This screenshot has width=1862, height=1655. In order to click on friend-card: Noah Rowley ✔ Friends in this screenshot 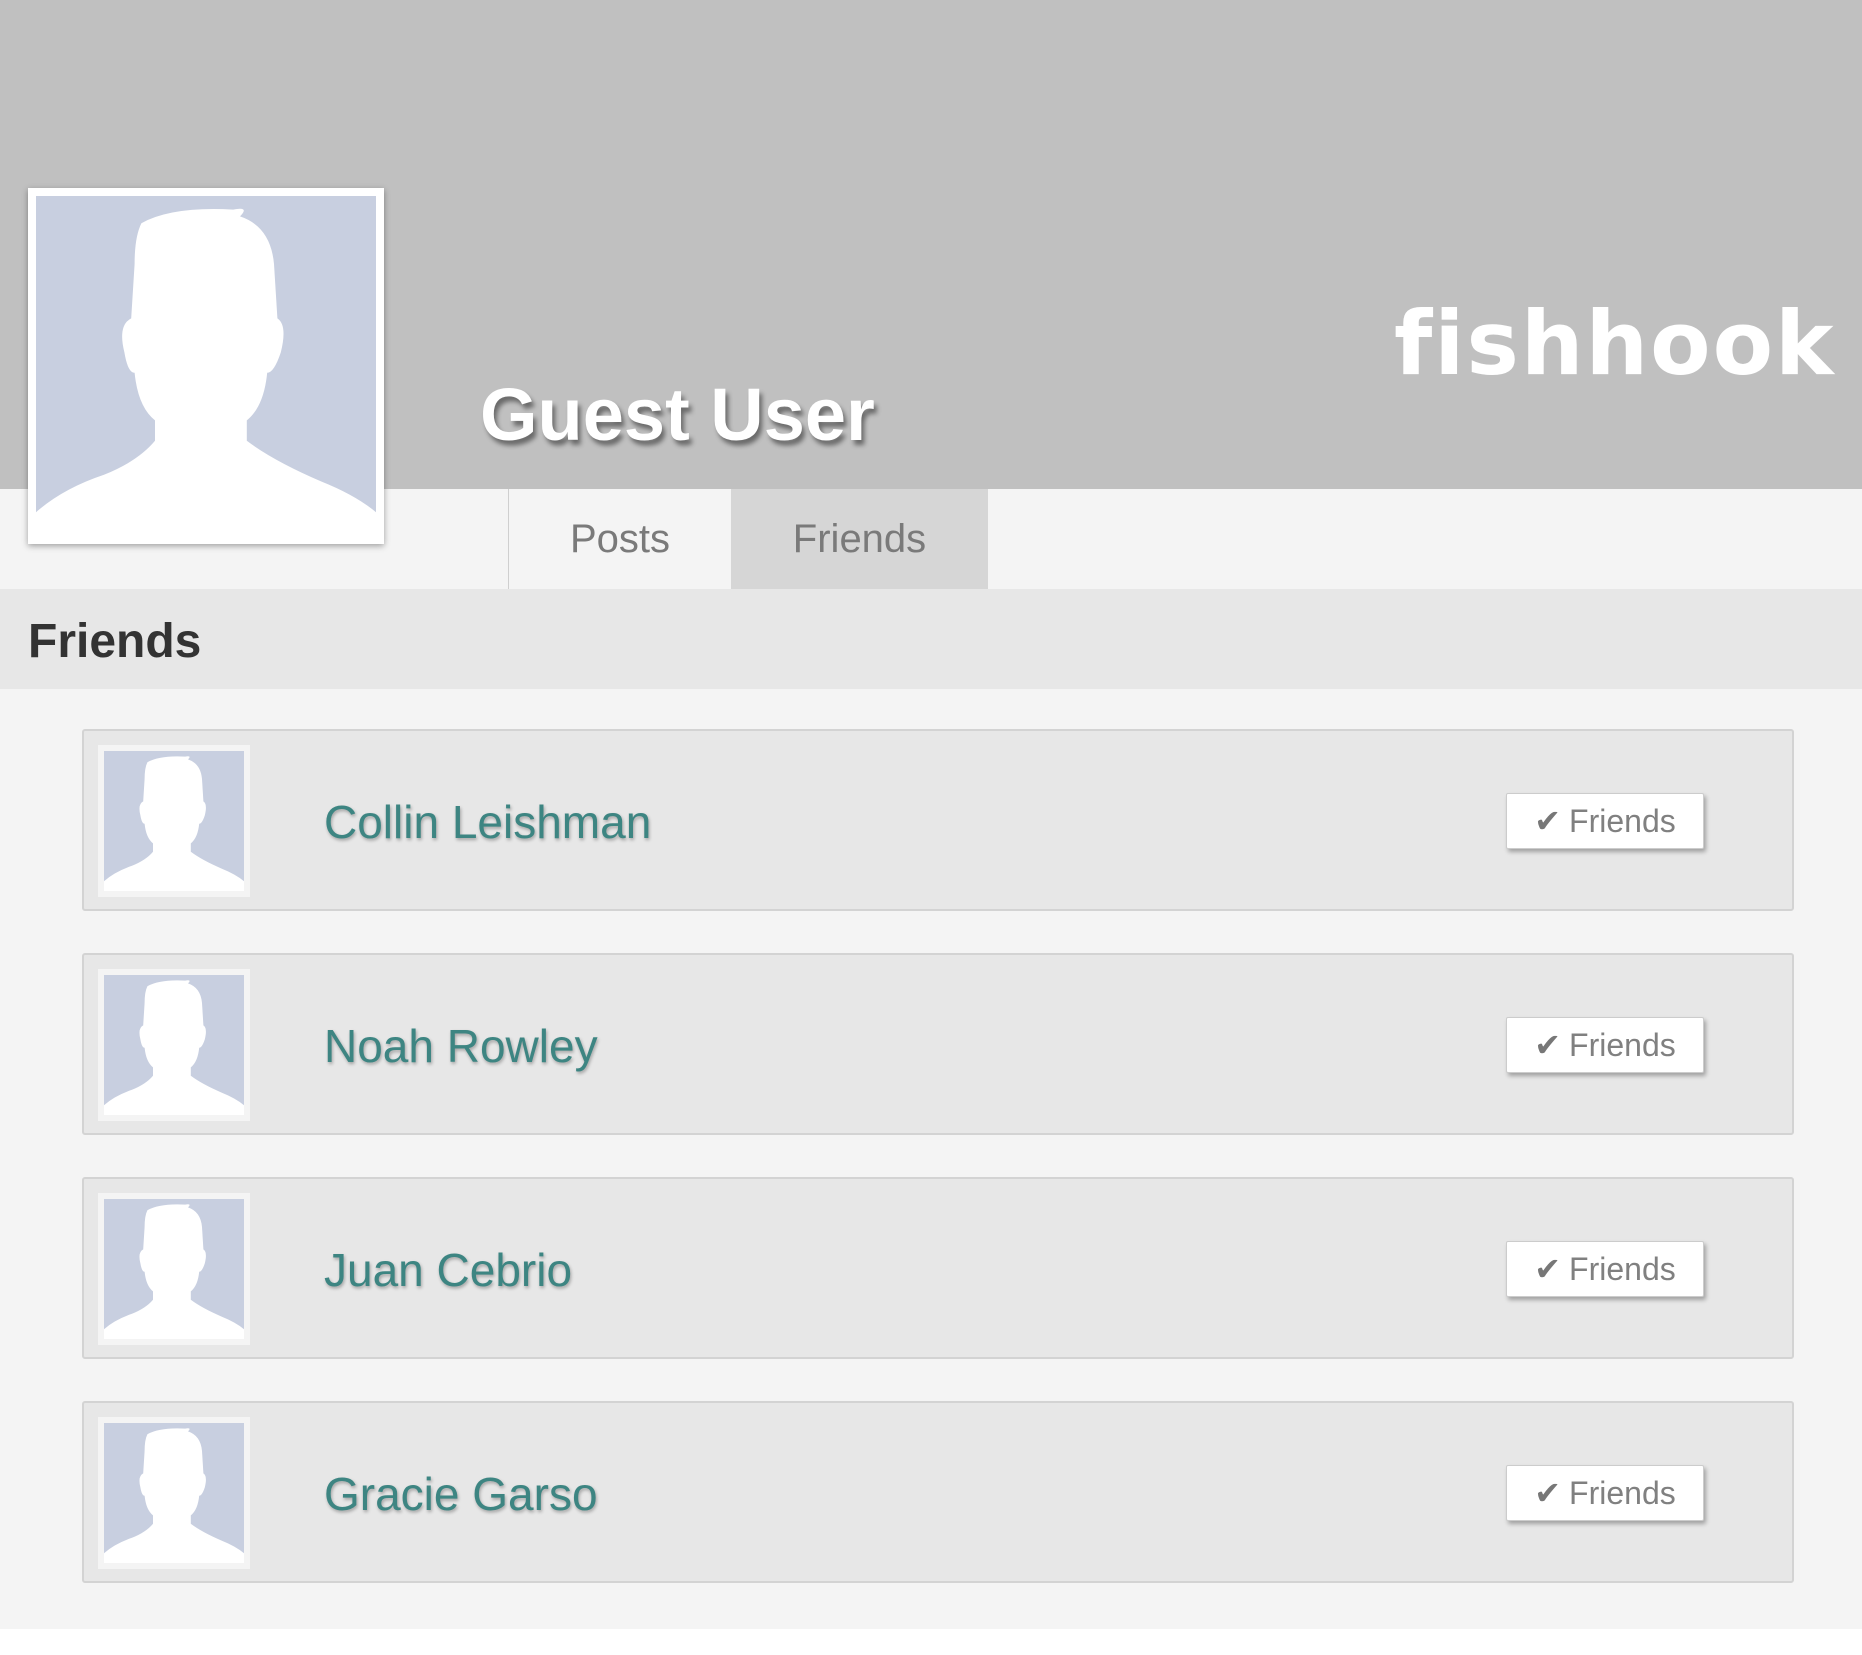, I will do `click(938, 1044)`.